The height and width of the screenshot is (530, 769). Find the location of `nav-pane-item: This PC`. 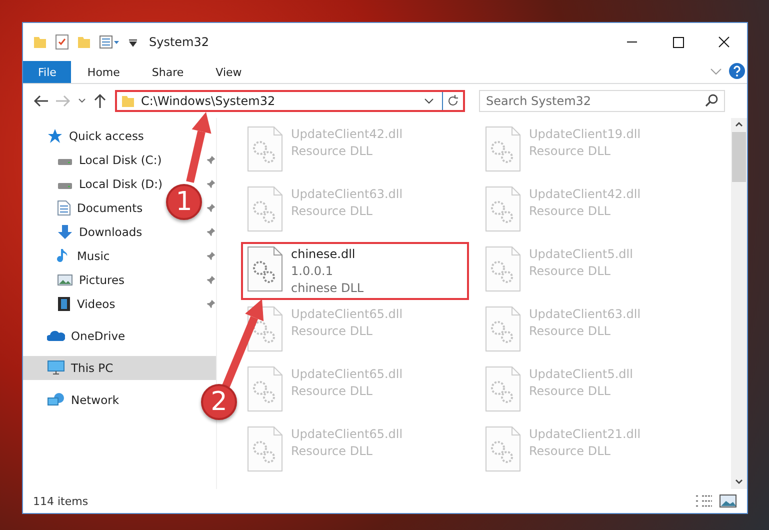

nav-pane-item: This PC is located at coordinates (119, 368).